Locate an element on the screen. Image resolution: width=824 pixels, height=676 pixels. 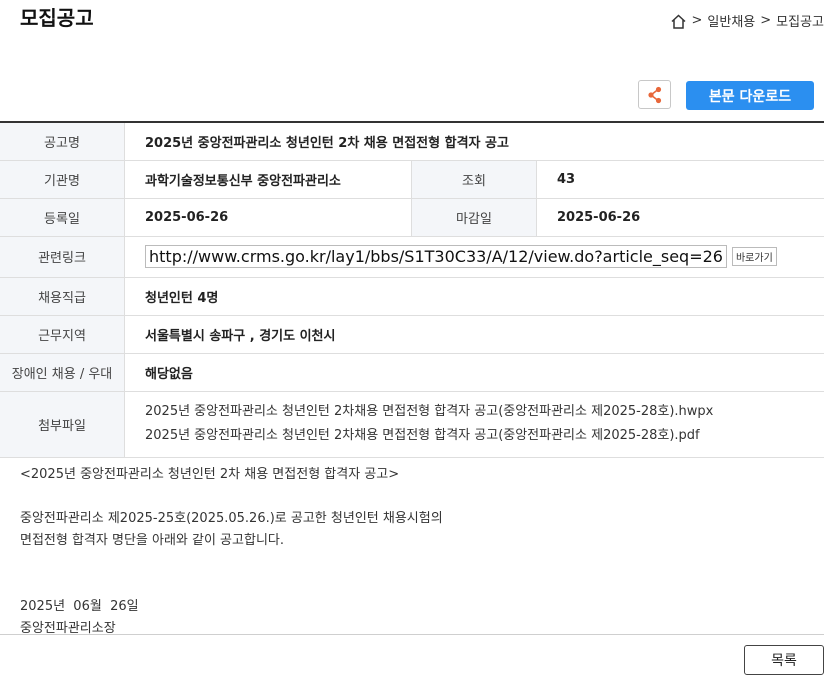
work-region-value: 서울특별시 송파구 , 경기도 이천시 is located at coordinates (474, 334).